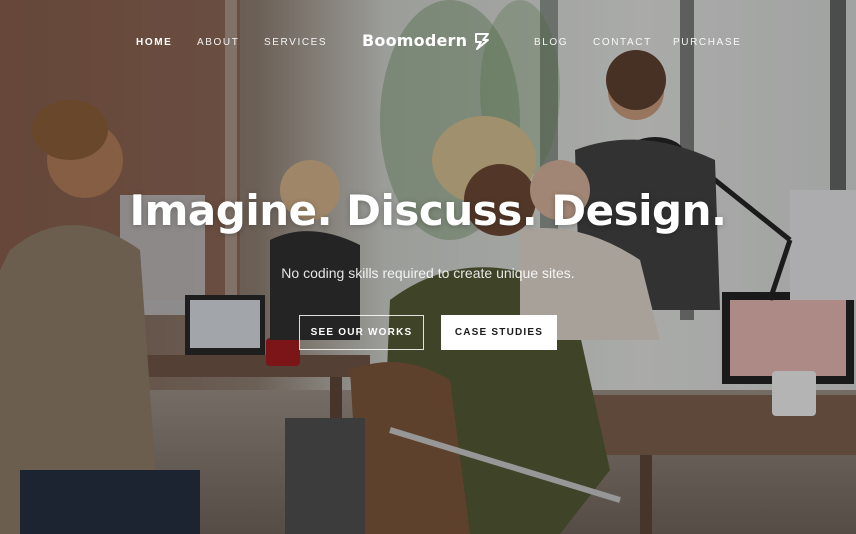 This screenshot has height=534, width=856. Describe the element at coordinates (154, 42) in the screenshot. I see `nav-link-home: HOME` at that location.